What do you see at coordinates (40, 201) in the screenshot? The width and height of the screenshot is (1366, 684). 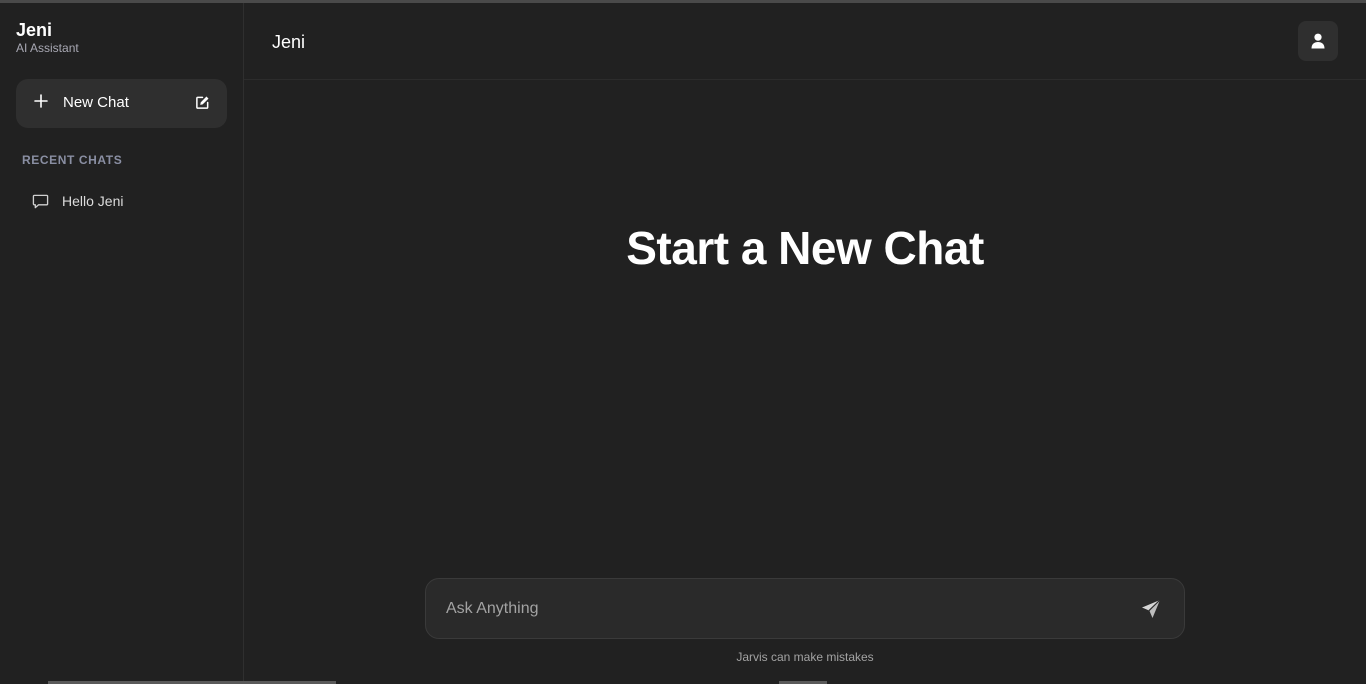 I see `chat-bubble-icon` at bounding box center [40, 201].